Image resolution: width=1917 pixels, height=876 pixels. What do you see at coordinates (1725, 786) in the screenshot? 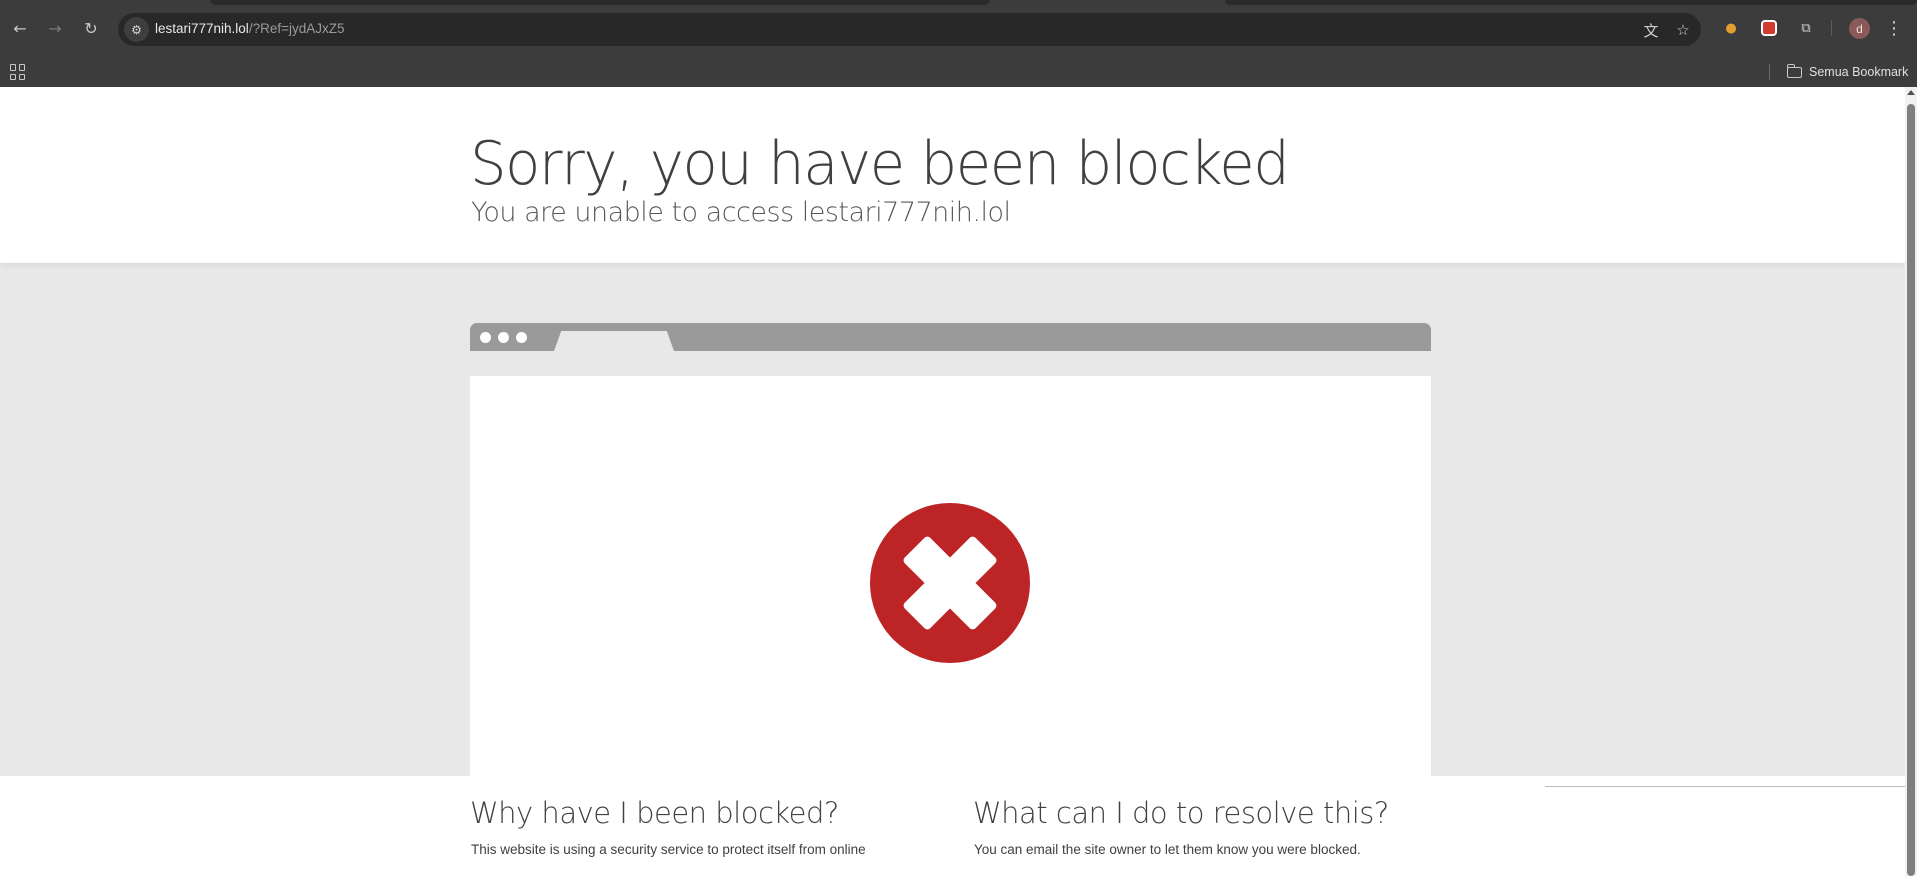
I see `divider-line` at bounding box center [1725, 786].